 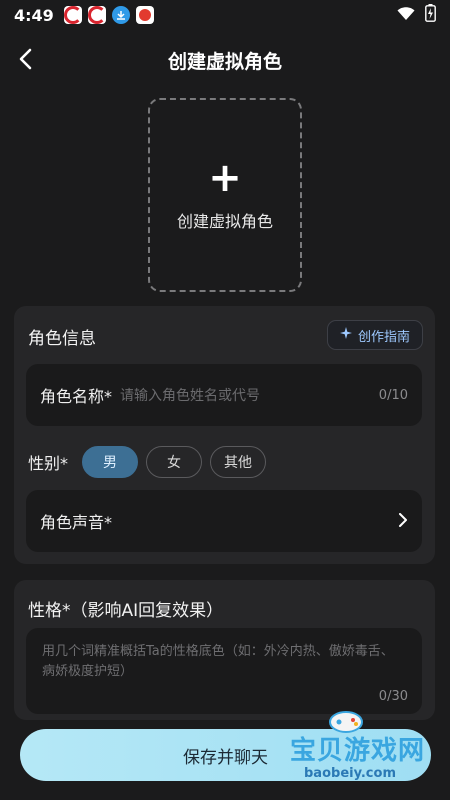 I want to click on chevron-right-icon, so click(x=403, y=521).